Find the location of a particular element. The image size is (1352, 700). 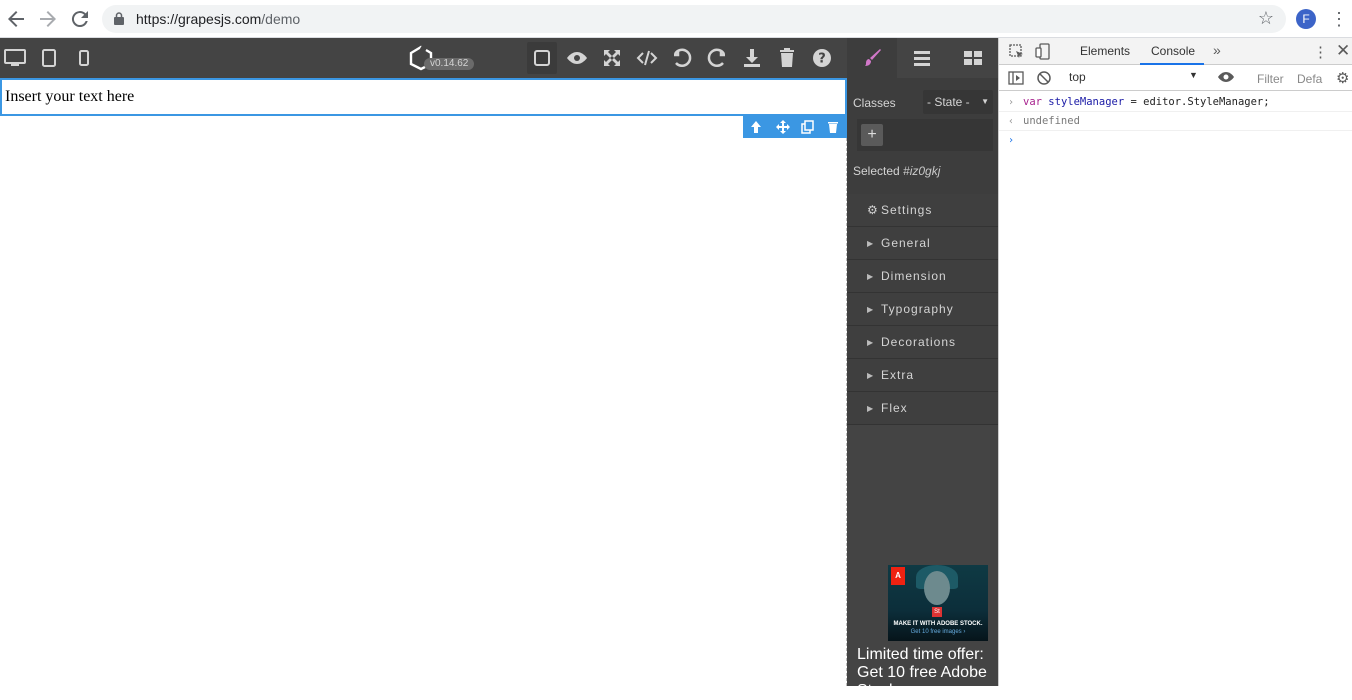

forward-button is located at coordinates (48, 19).